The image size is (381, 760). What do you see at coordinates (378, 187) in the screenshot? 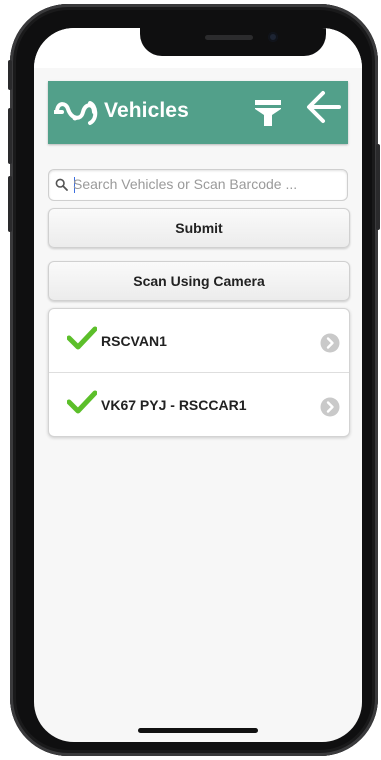
I see `phone-power-button` at bounding box center [378, 187].